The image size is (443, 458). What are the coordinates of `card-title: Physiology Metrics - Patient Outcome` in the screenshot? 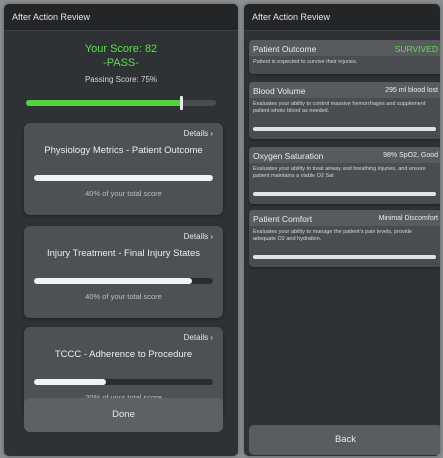 It's located at (123, 150).